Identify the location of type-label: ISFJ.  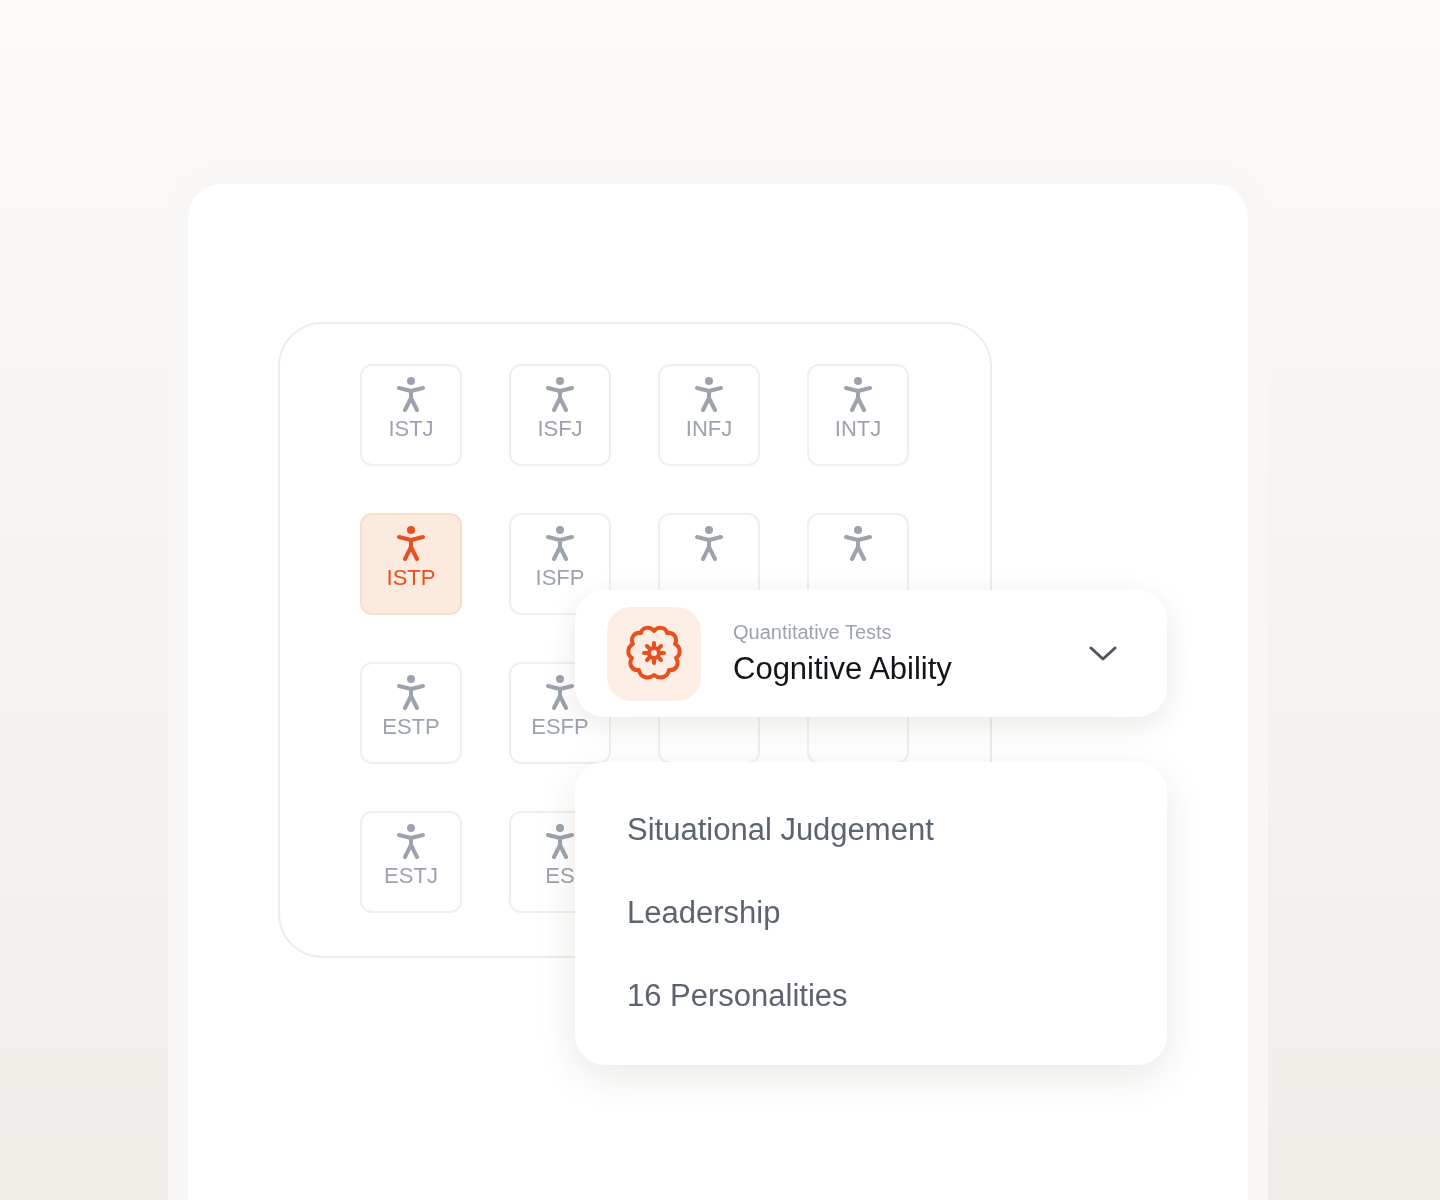
(560, 429).